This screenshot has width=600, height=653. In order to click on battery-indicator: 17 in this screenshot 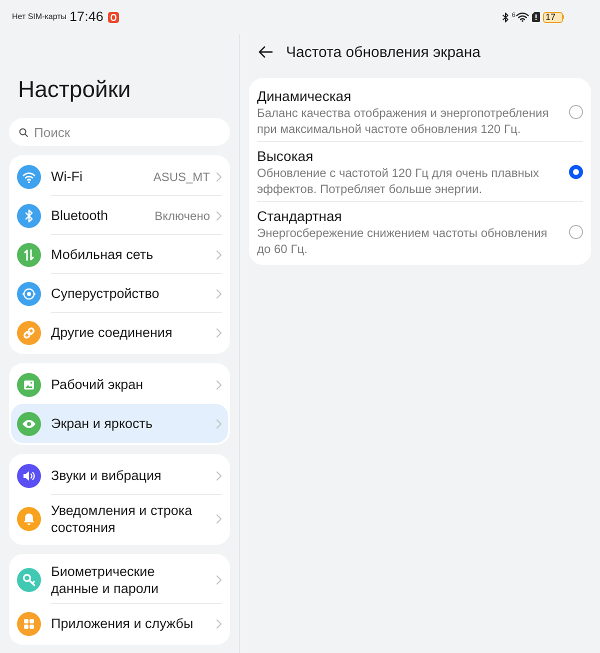, I will do `click(553, 17)`.